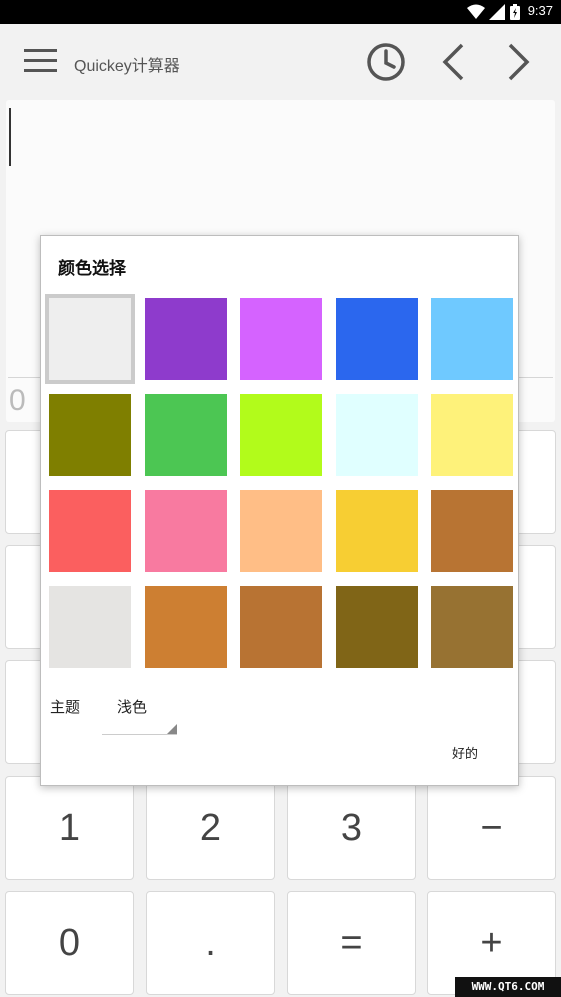 Image resolution: width=561 pixels, height=997 pixels. What do you see at coordinates (351, 828) in the screenshot?
I see `key-3: 3` at bounding box center [351, 828].